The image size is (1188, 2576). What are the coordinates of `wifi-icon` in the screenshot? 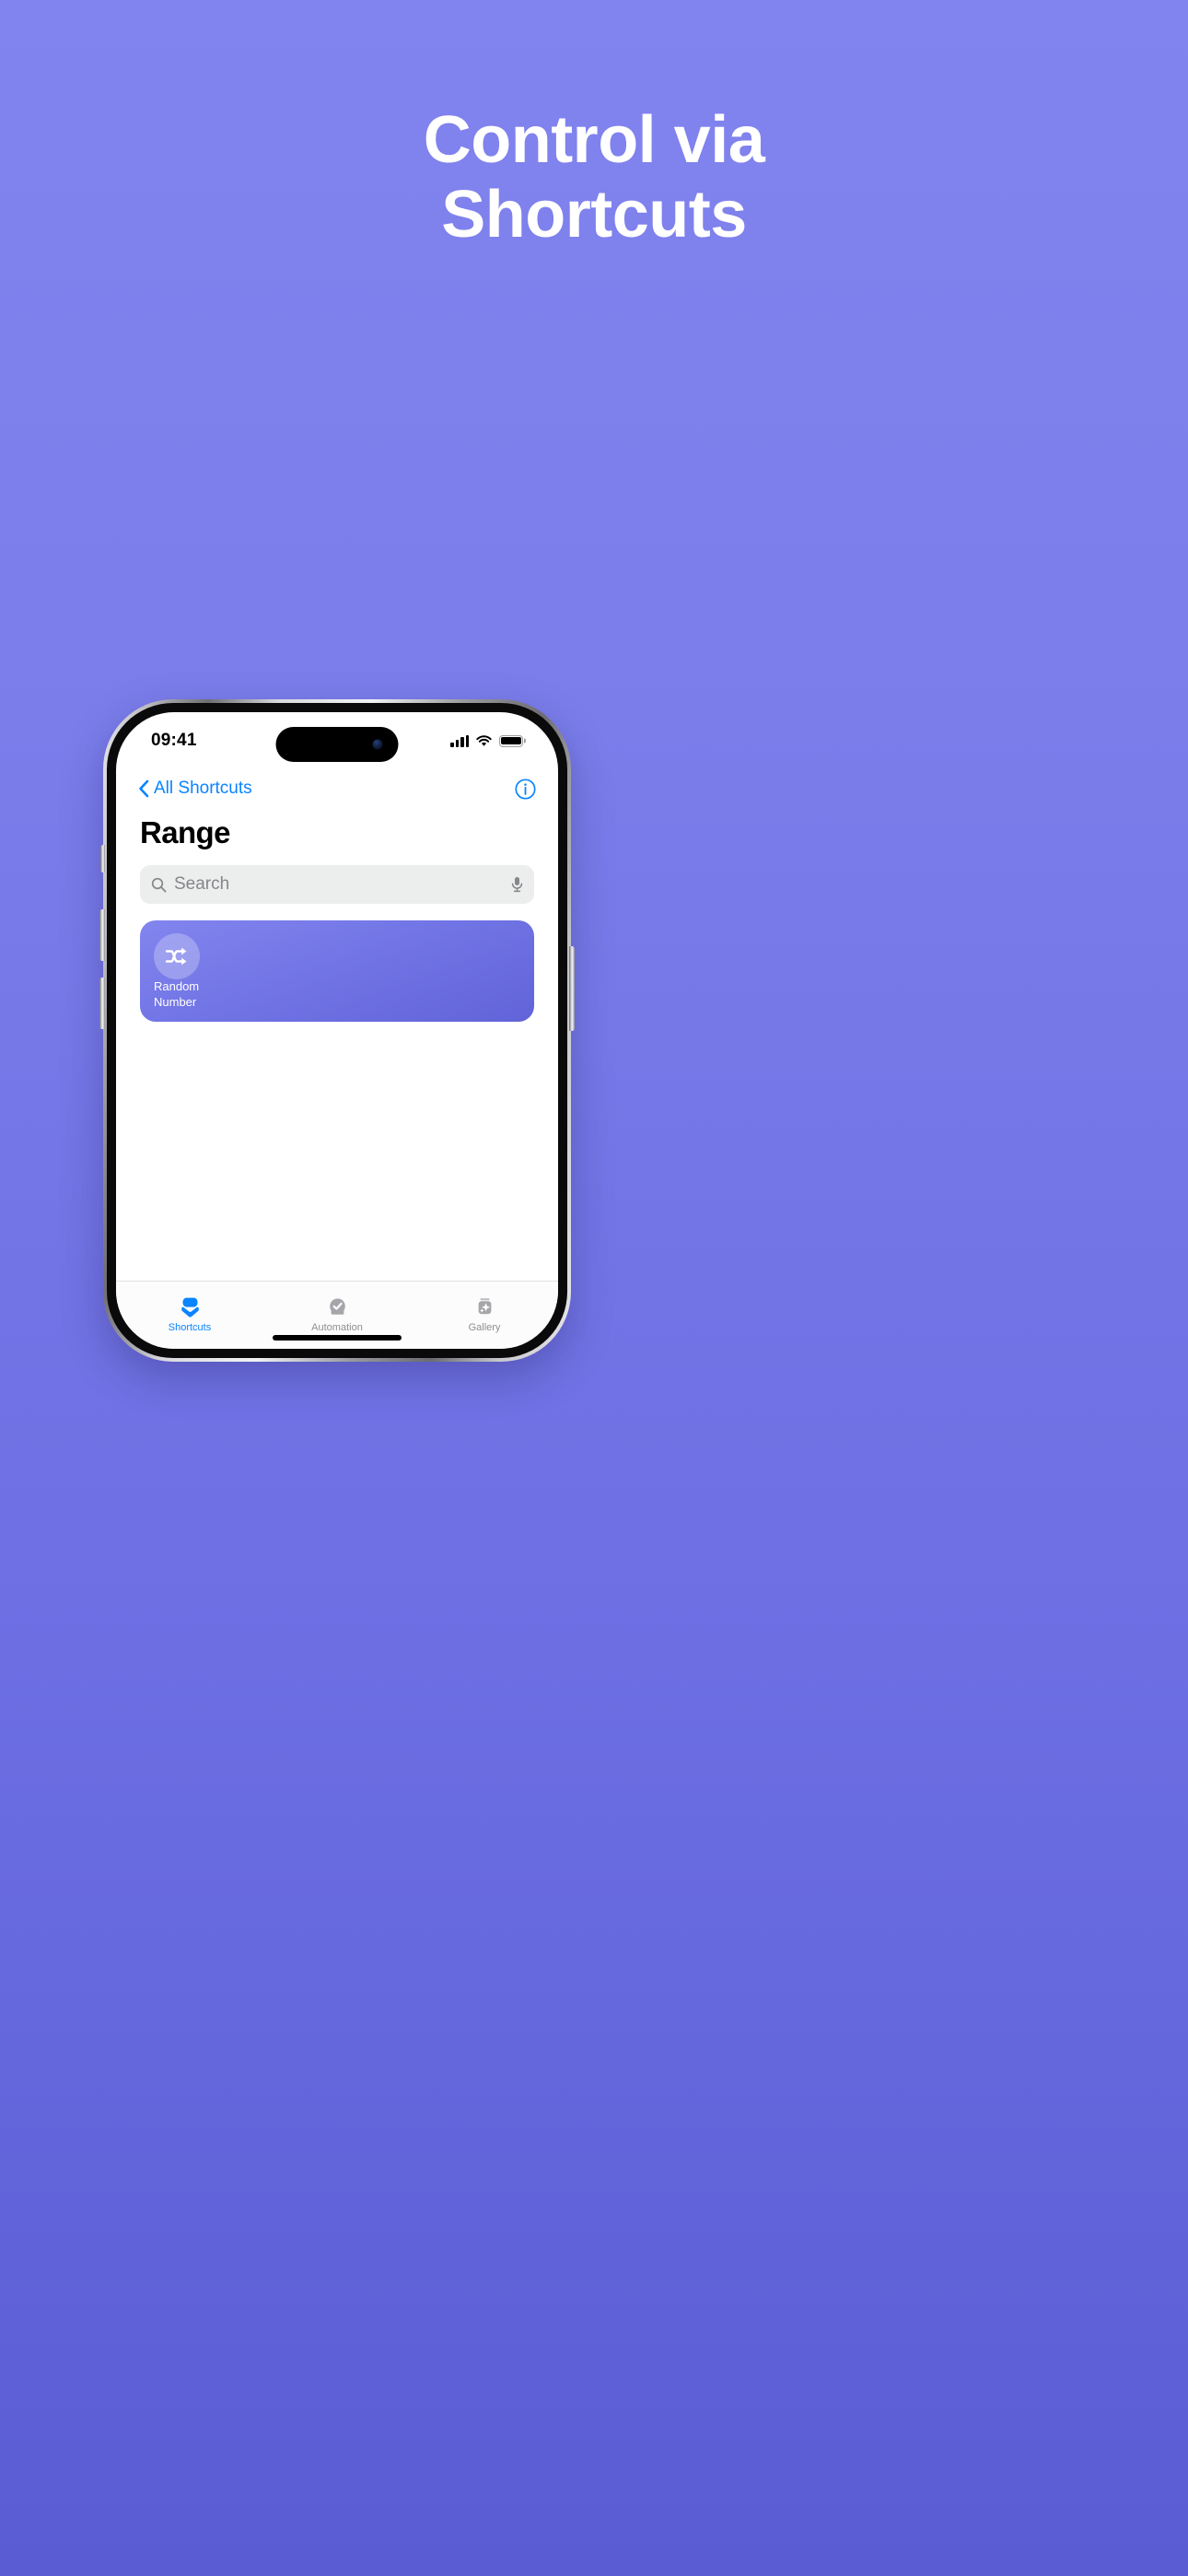 It's located at (484, 740).